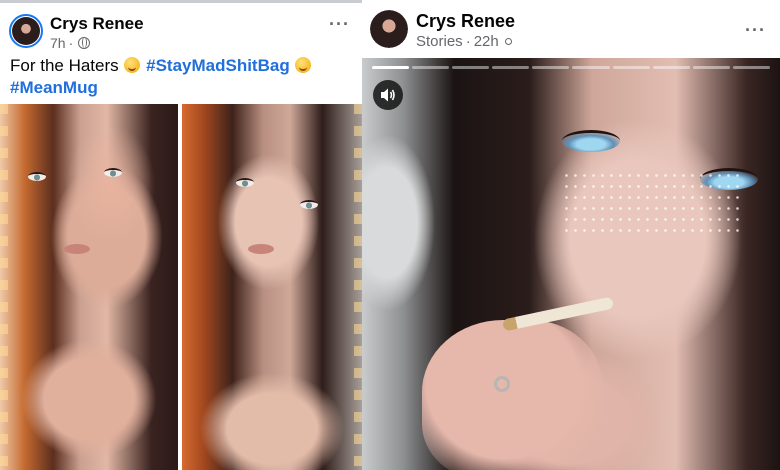 Image resolution: width=780 pixels, height=470 pixels. What do you see at coordinates (571, 29) in the screenshot?
I see `story-header: Crys Renee Stories · 22h ···` at bounding box center [571, 29].